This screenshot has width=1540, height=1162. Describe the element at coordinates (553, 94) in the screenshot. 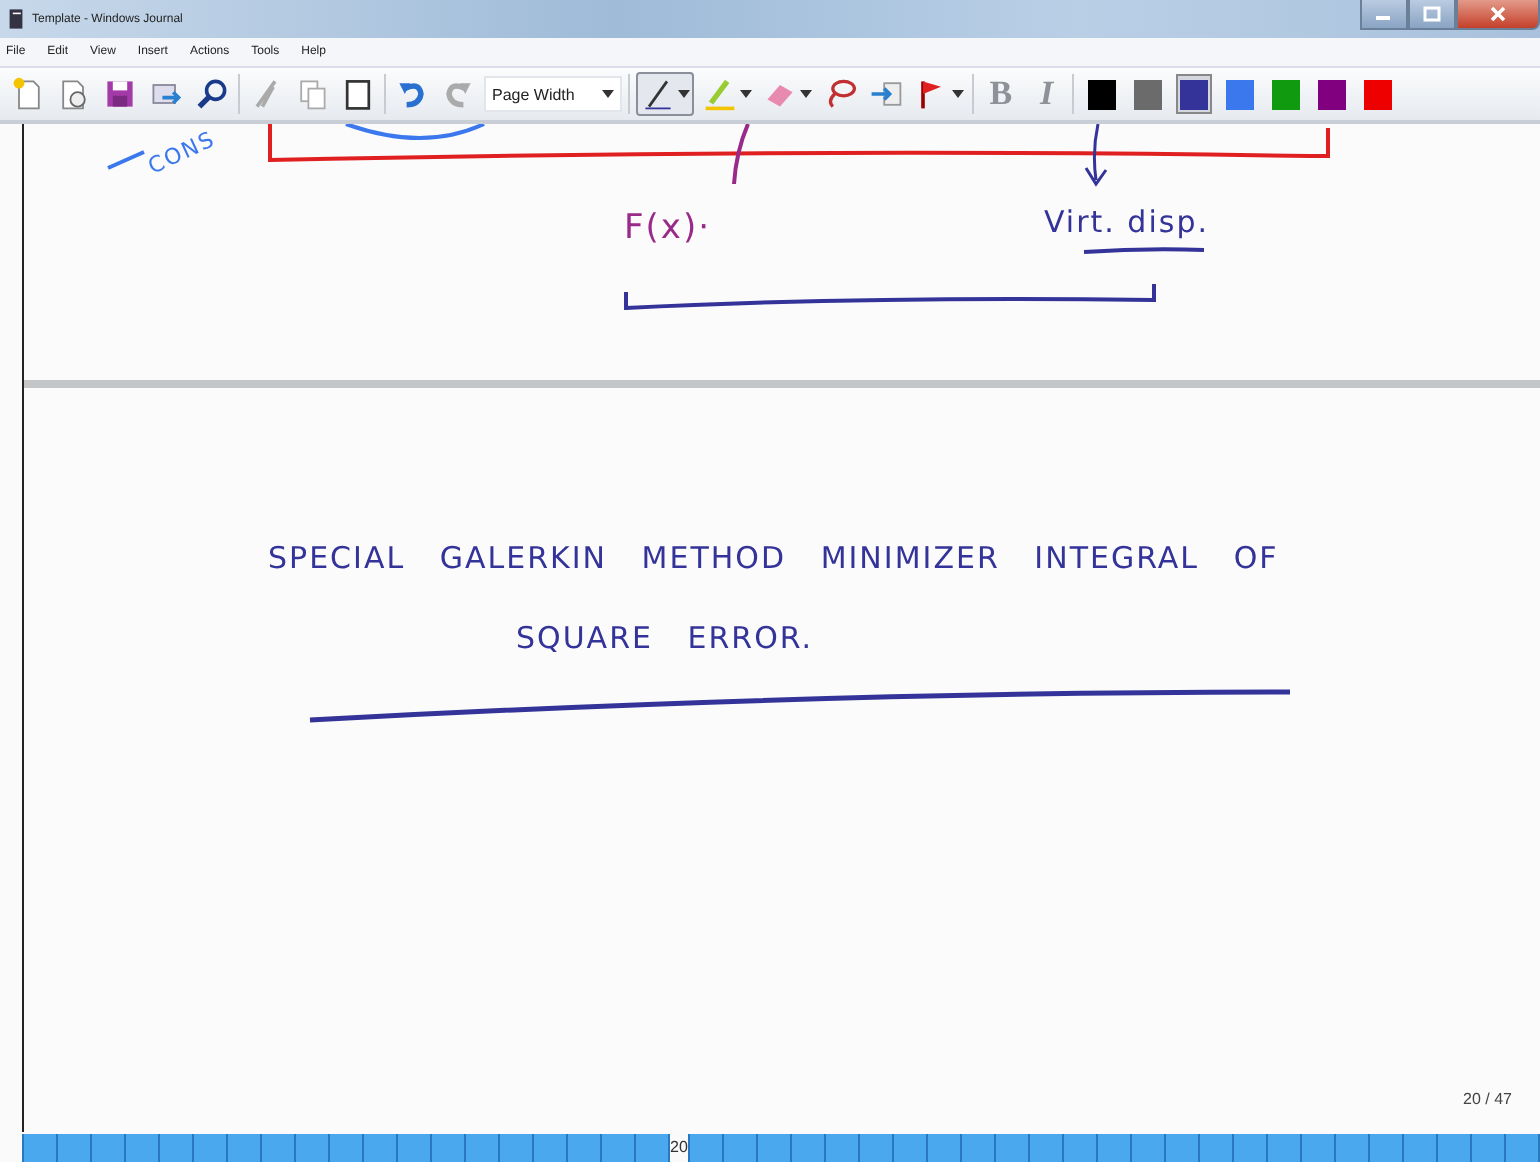

I see `zoom-dropdown: Page Width` at that location.